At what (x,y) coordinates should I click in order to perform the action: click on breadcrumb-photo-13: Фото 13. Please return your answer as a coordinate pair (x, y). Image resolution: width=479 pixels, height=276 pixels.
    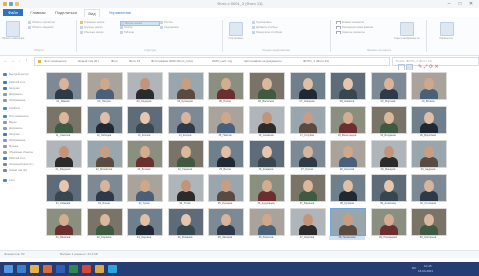
    Looking at the image, I should click on (134, 61).